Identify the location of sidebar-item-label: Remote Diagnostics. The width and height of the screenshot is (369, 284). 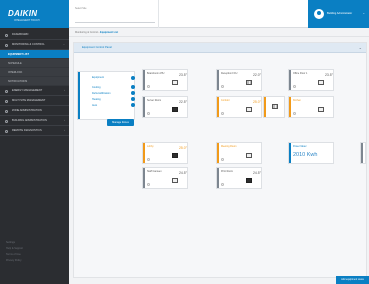
(27, 130).